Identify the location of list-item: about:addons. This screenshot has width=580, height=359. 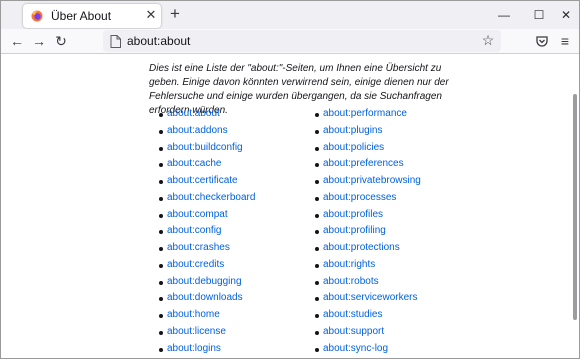
(206, 131).